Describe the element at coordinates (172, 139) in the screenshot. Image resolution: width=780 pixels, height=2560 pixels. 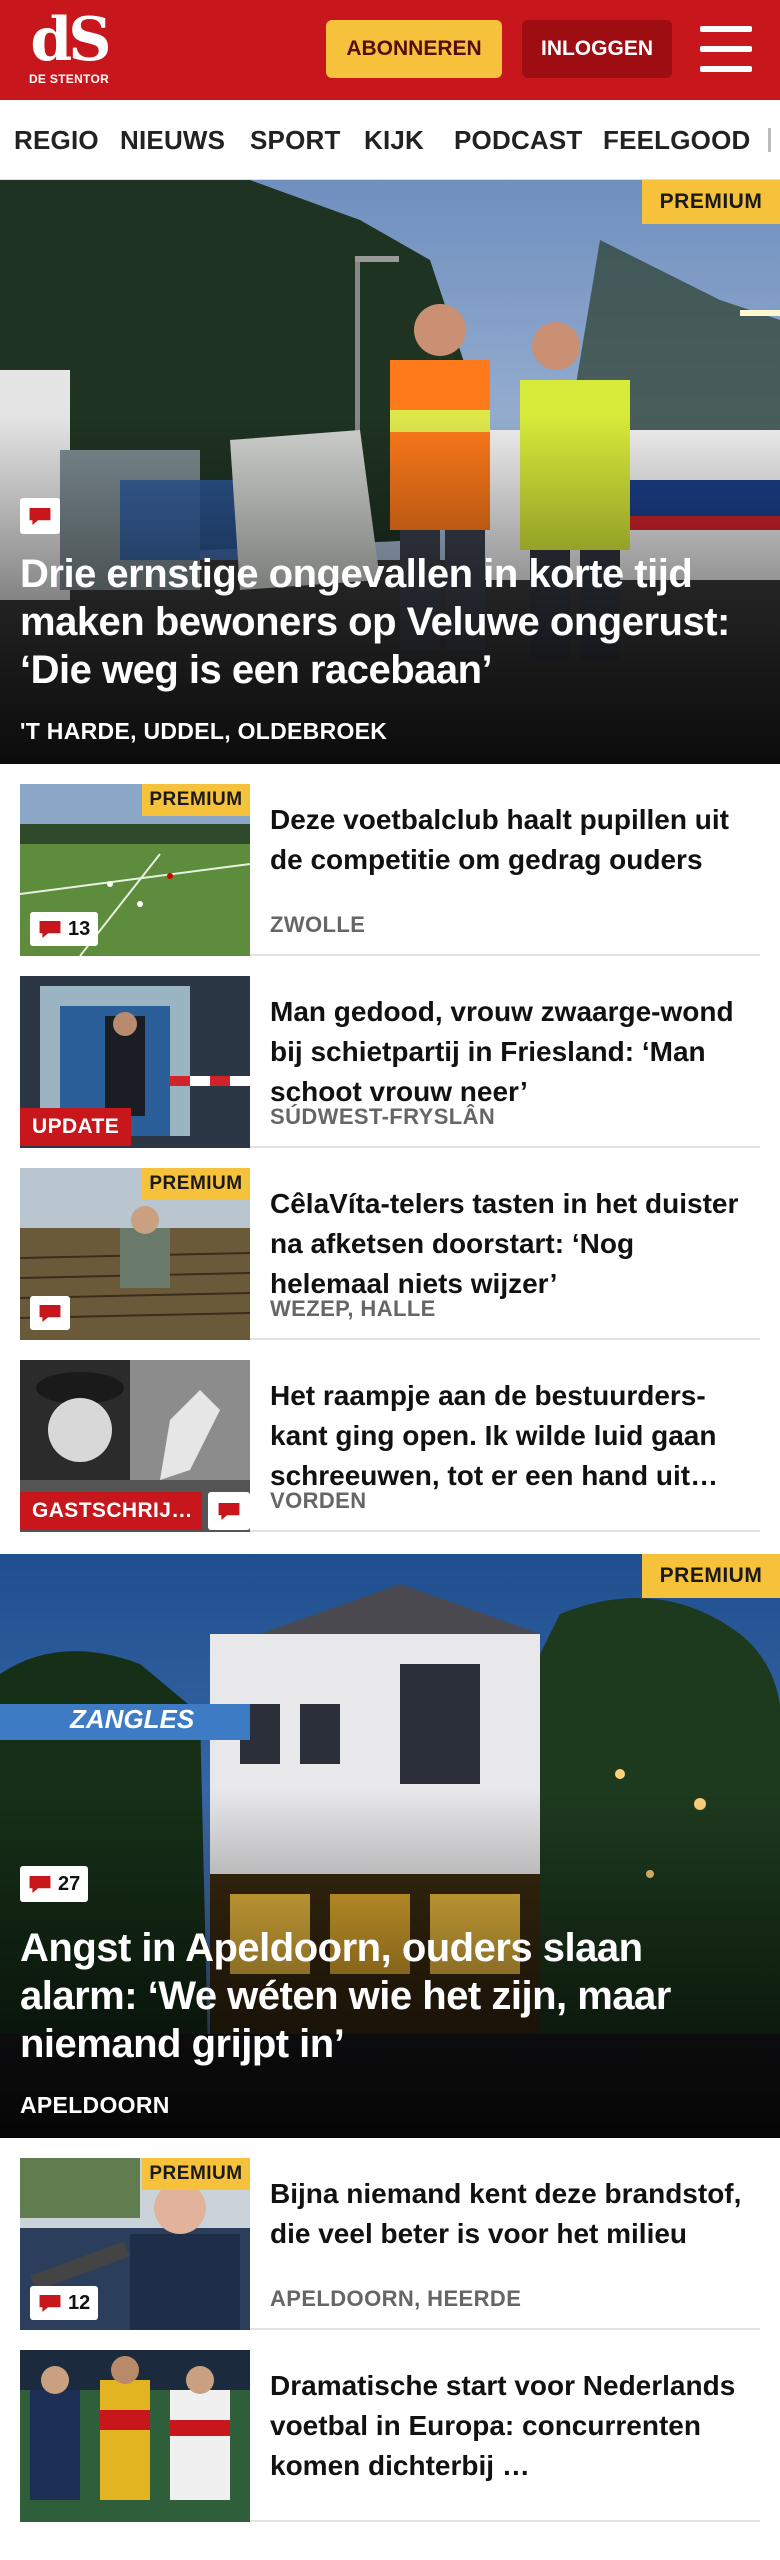
I see `nav-item-nieuws: NIEUWS` at that location.